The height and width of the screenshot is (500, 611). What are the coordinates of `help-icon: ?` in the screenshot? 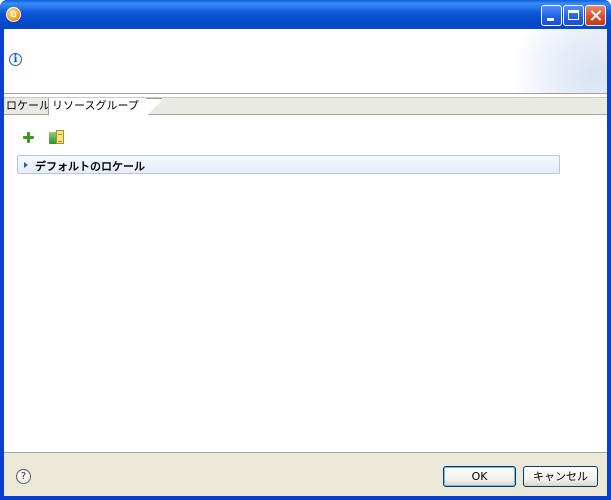 It's located at (23, 476).